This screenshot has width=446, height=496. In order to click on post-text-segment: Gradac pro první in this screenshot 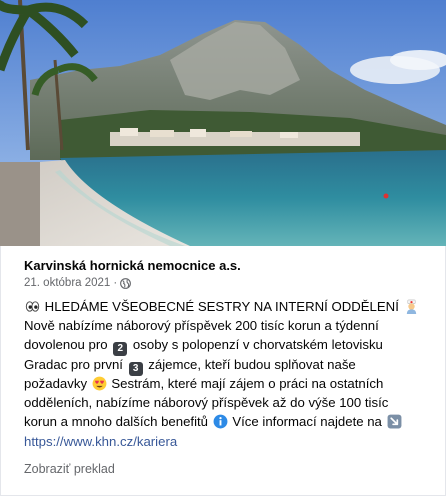, I will do `click(75, 364)`.